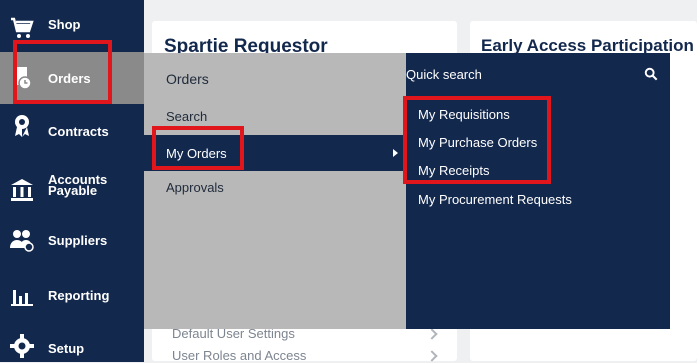  Describe the element at coordinates (195, 187) in the screenshot. I see `menu-item-approvals: Approvals` at that location.